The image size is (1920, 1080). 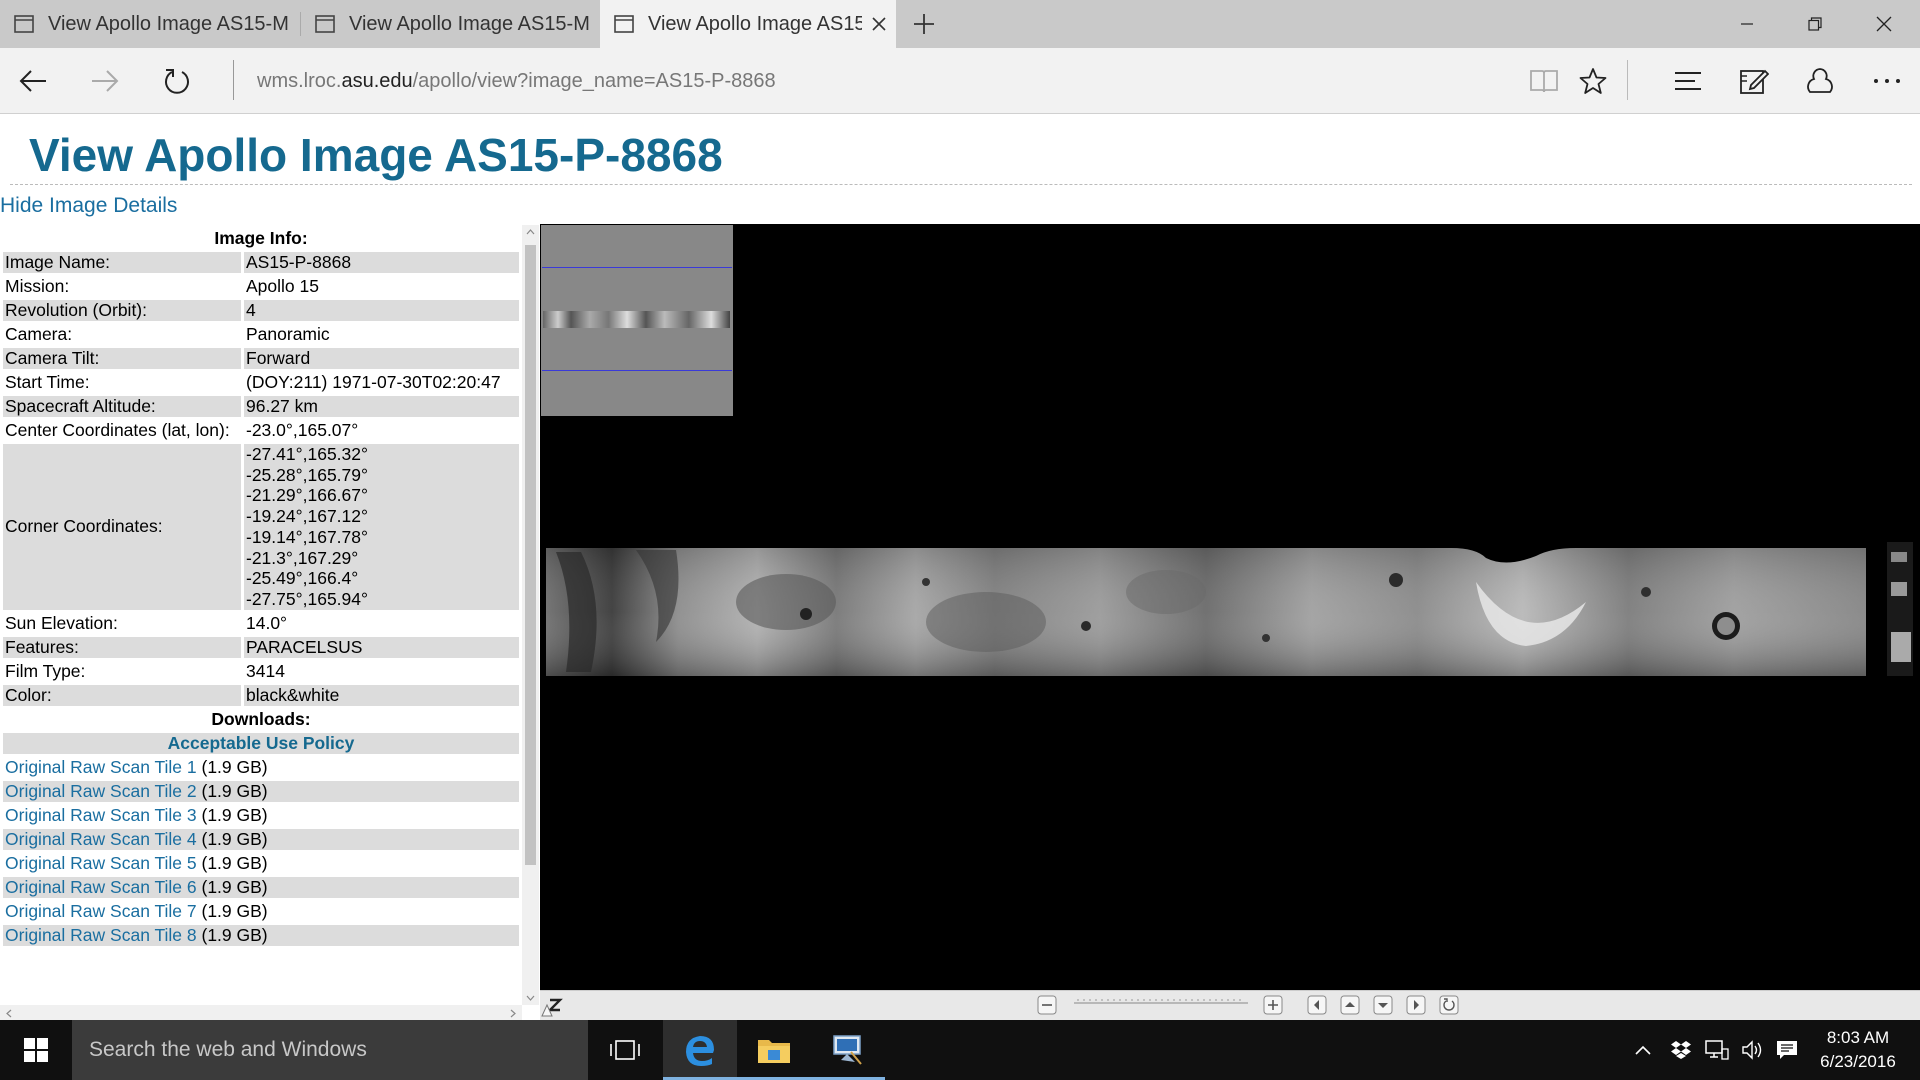 I want to click on zoom-in-button, so click(x=1273, y=1005).